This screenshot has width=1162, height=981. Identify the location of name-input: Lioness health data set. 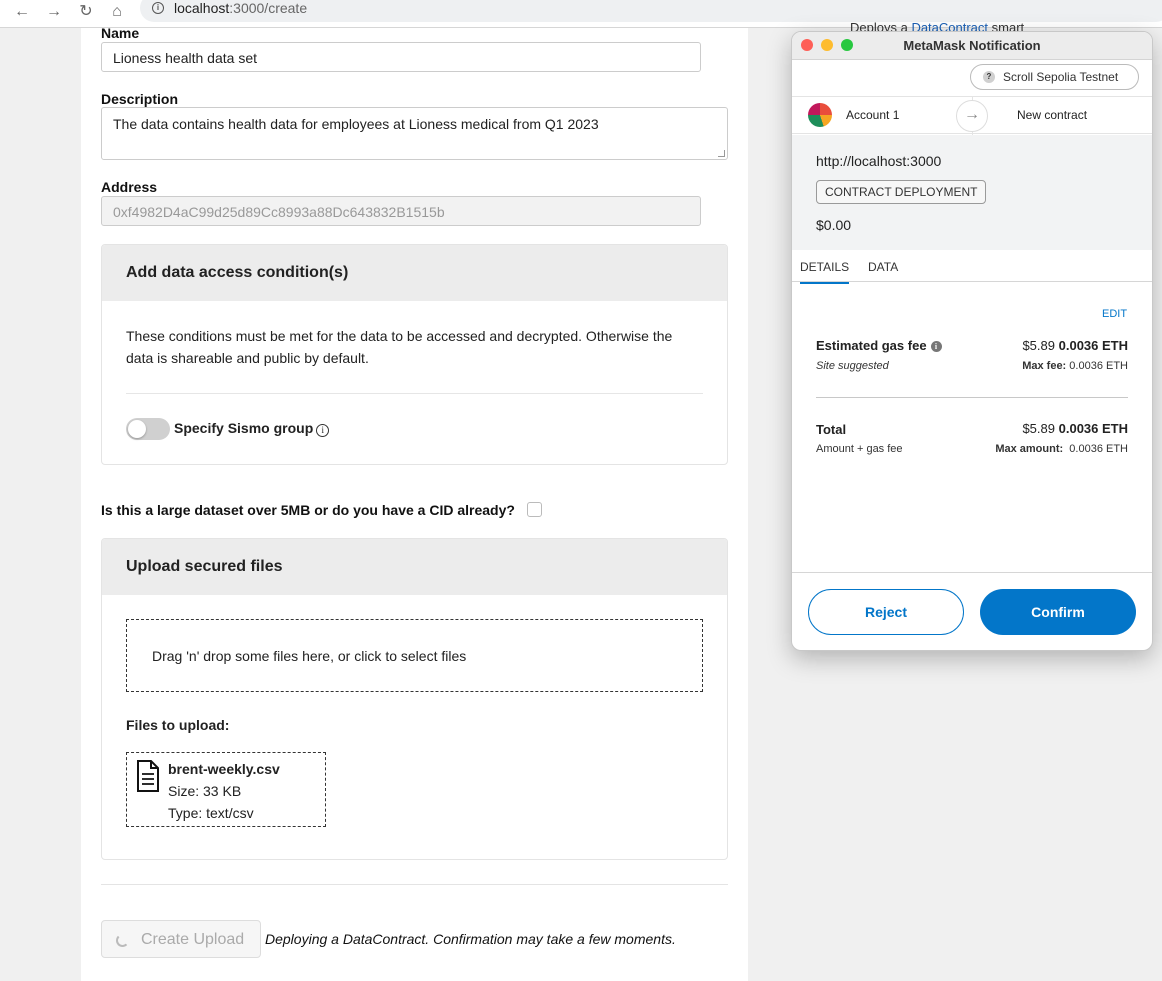
(401, 57).